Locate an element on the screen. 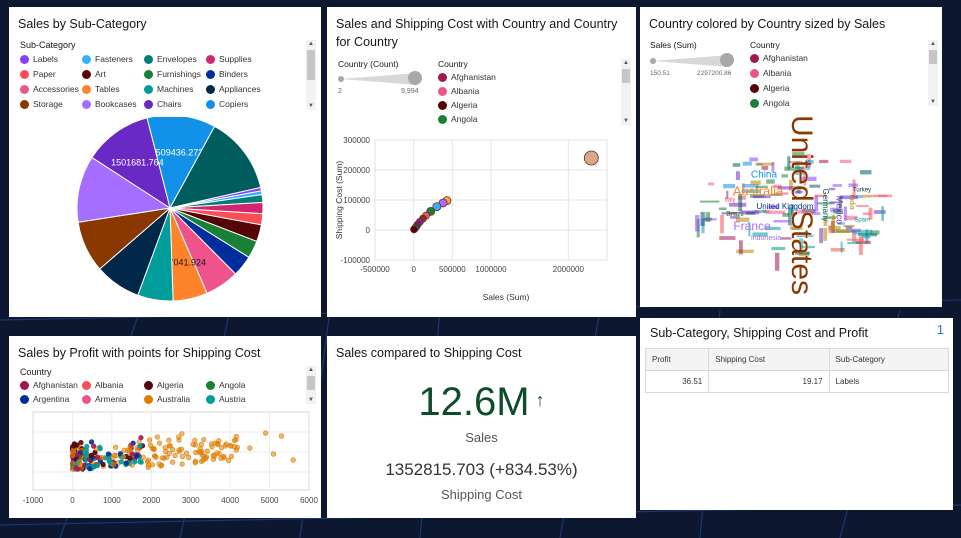 This screenshot has height=538, width=961. legend-item-albania: Albania is located at coordinates (770, 73).